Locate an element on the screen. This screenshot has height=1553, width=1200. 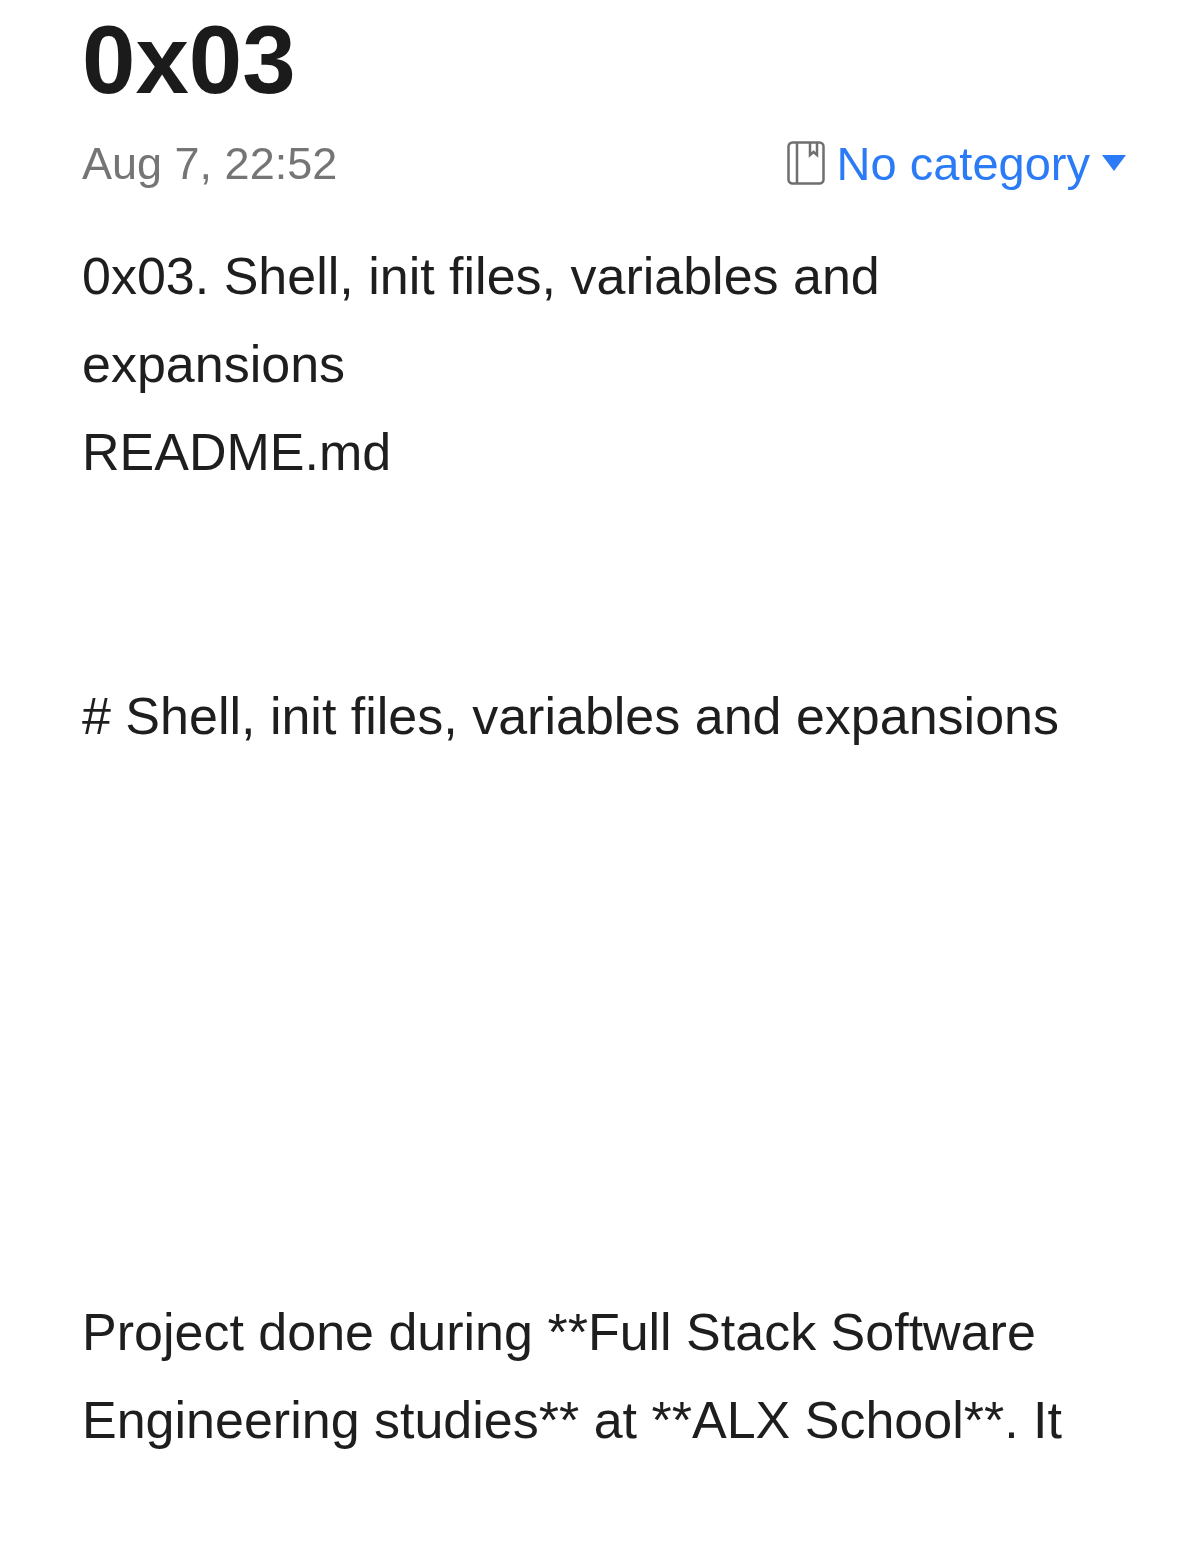
note-title: 0x03 is located at coordinates (189, 60).